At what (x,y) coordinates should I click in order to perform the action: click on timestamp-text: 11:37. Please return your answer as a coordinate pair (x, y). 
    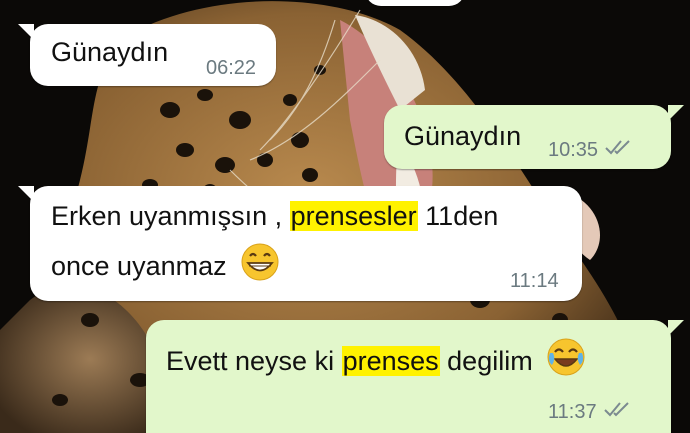
    Looking at the image, I should click on (572, 411).